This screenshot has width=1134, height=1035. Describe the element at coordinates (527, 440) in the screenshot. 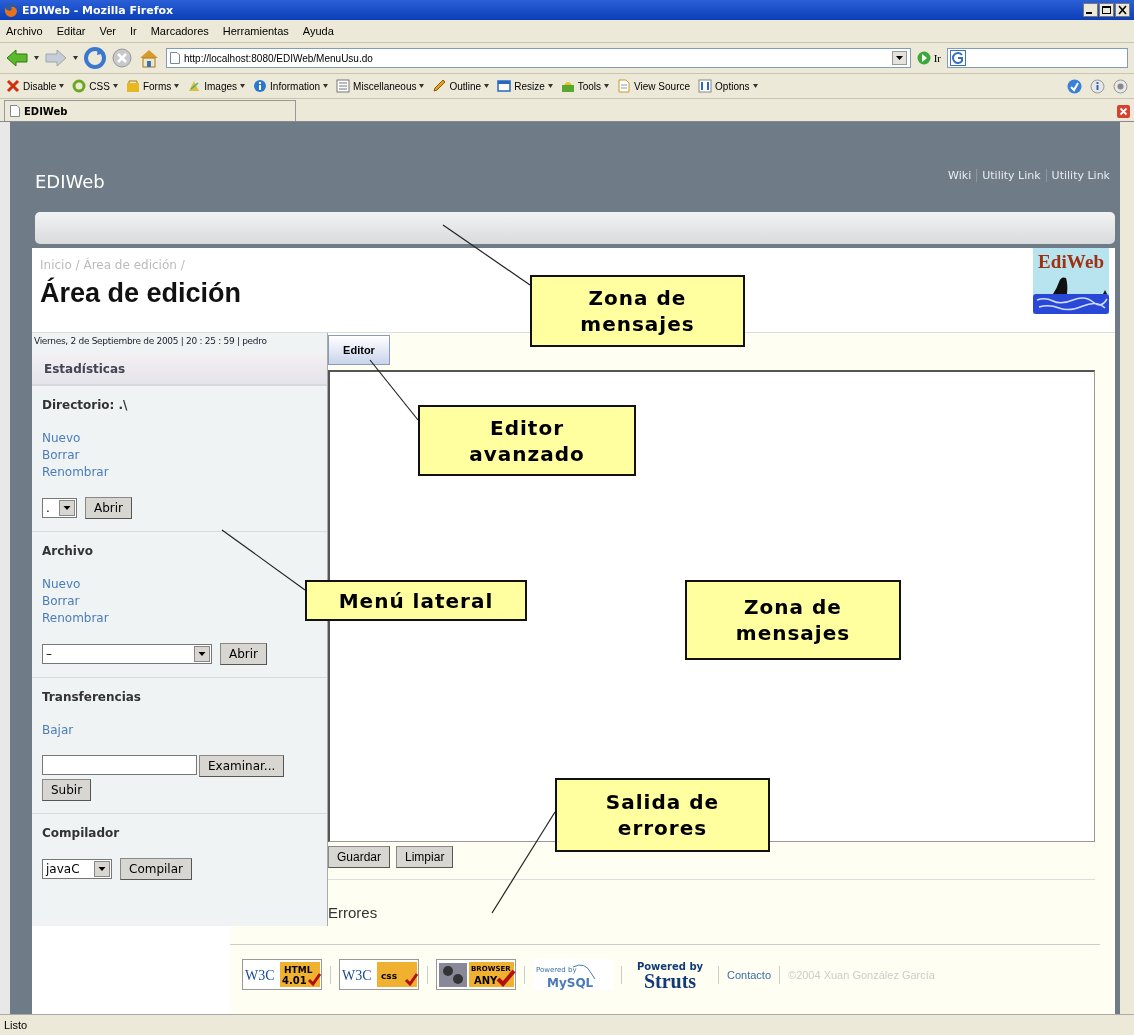

I see `callout-label: Editor avanzado` at that location.